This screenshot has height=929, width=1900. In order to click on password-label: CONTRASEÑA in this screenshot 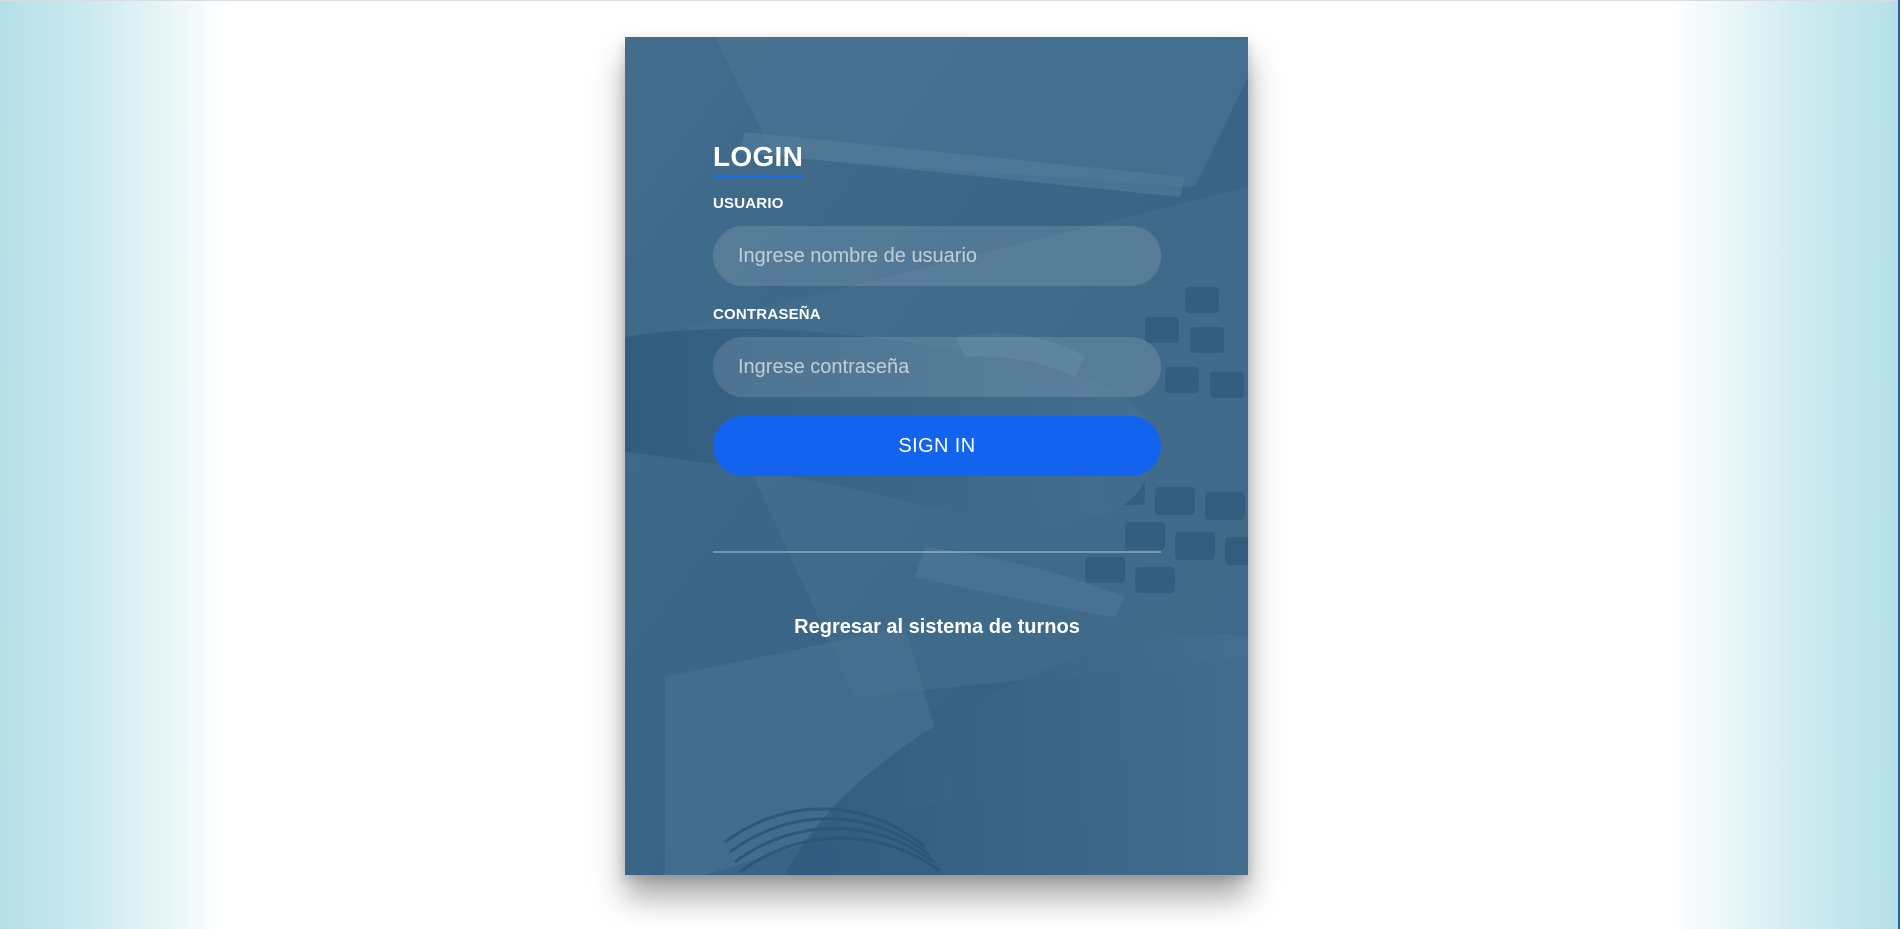, I will do `click(767, 314)`.